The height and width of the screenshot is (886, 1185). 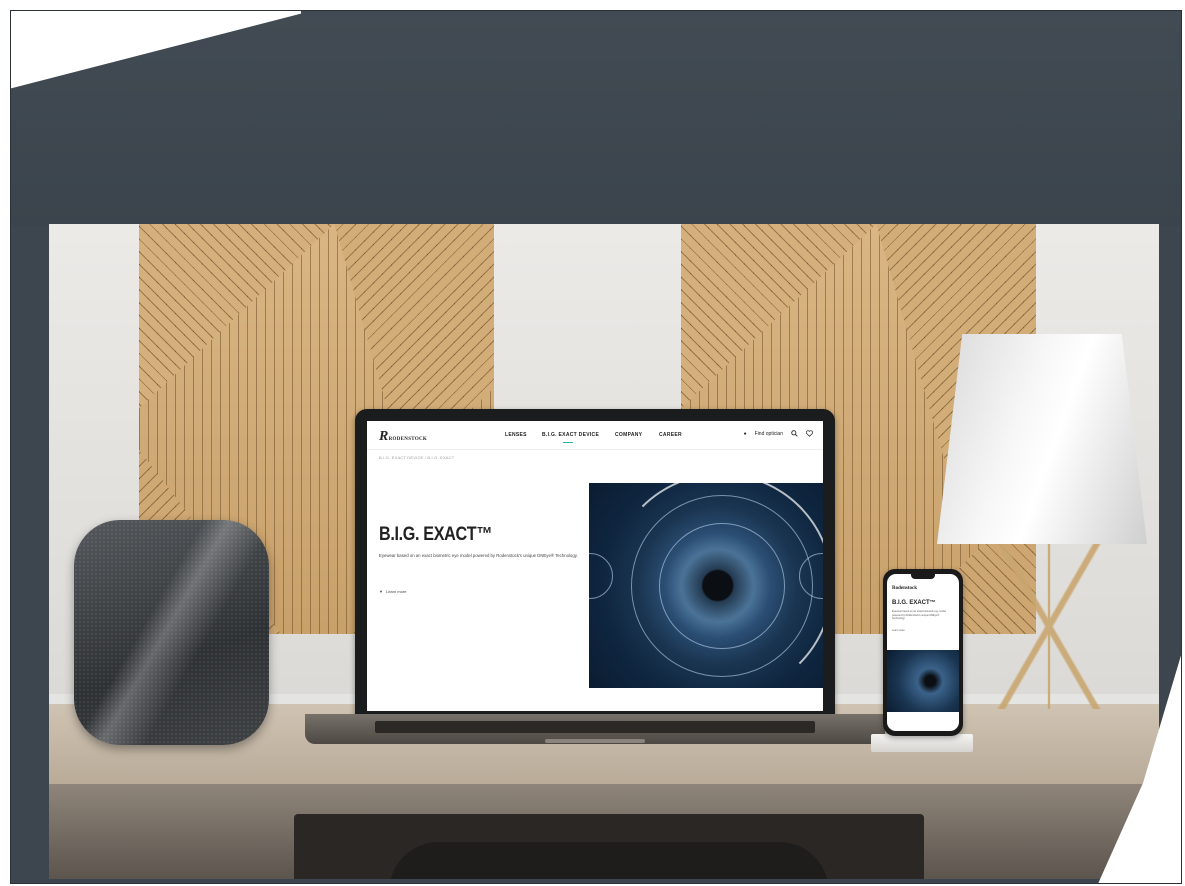 I want to click on hero-title: B.I.G. EXACT™, so click(x=436, y=534).